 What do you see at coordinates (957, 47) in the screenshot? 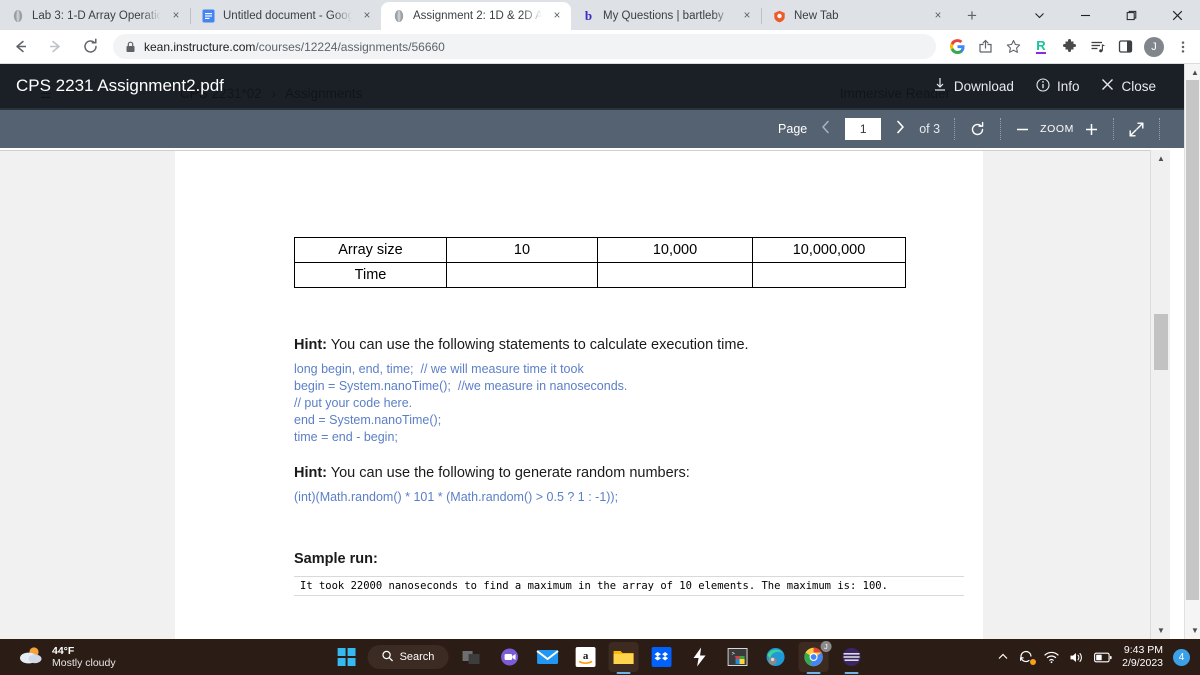
I see `google-icon` at bounding box center [957, 47].